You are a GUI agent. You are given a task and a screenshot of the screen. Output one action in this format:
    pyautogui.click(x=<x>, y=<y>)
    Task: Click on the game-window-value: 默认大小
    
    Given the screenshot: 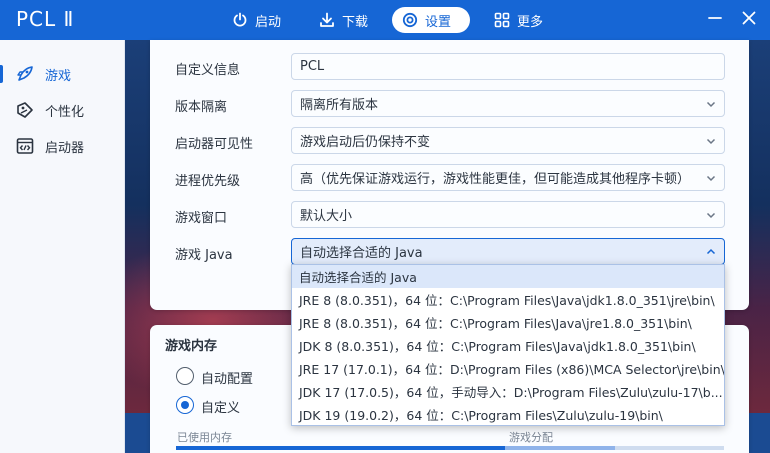 What is the action you would take?
    pyautogui.click(x=326, y=216)
    